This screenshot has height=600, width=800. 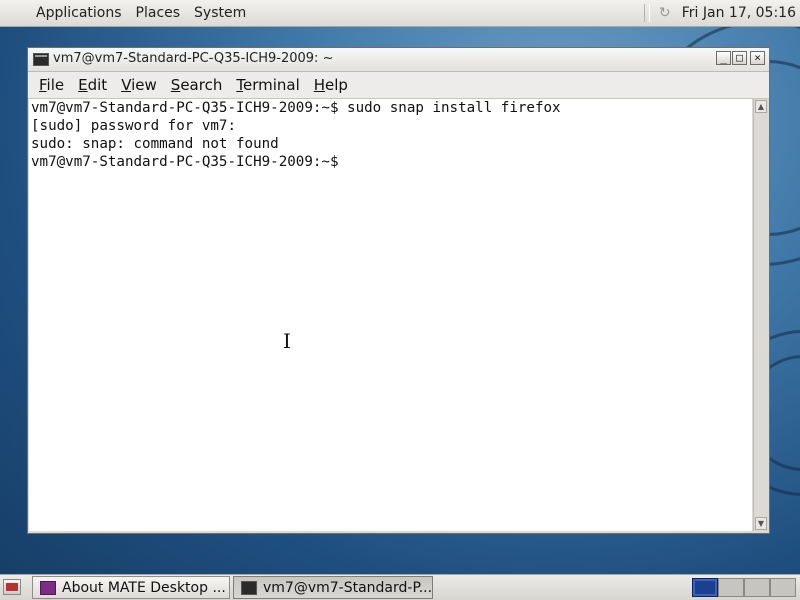 I want to click on menu-terminal: Terminal, so click(x=267, y=85).